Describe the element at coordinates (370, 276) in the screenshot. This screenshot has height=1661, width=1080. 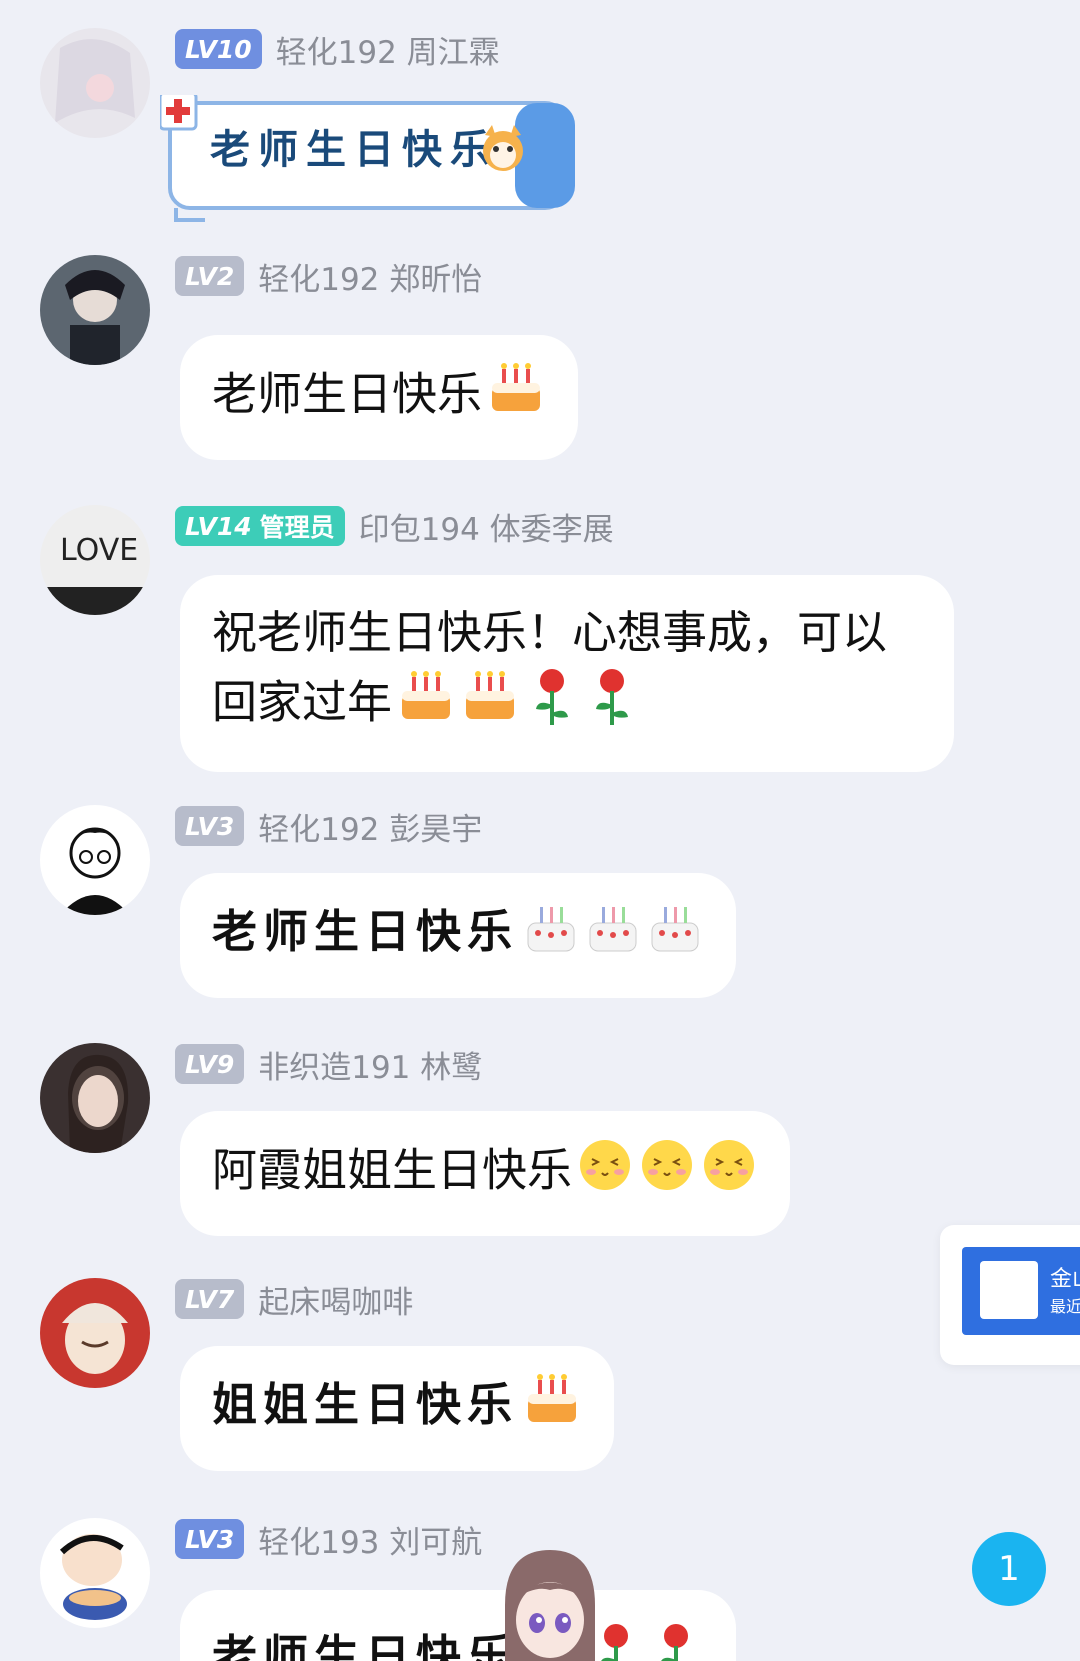
I see `sender-name: 轻化192 郑昕怡` at that location.